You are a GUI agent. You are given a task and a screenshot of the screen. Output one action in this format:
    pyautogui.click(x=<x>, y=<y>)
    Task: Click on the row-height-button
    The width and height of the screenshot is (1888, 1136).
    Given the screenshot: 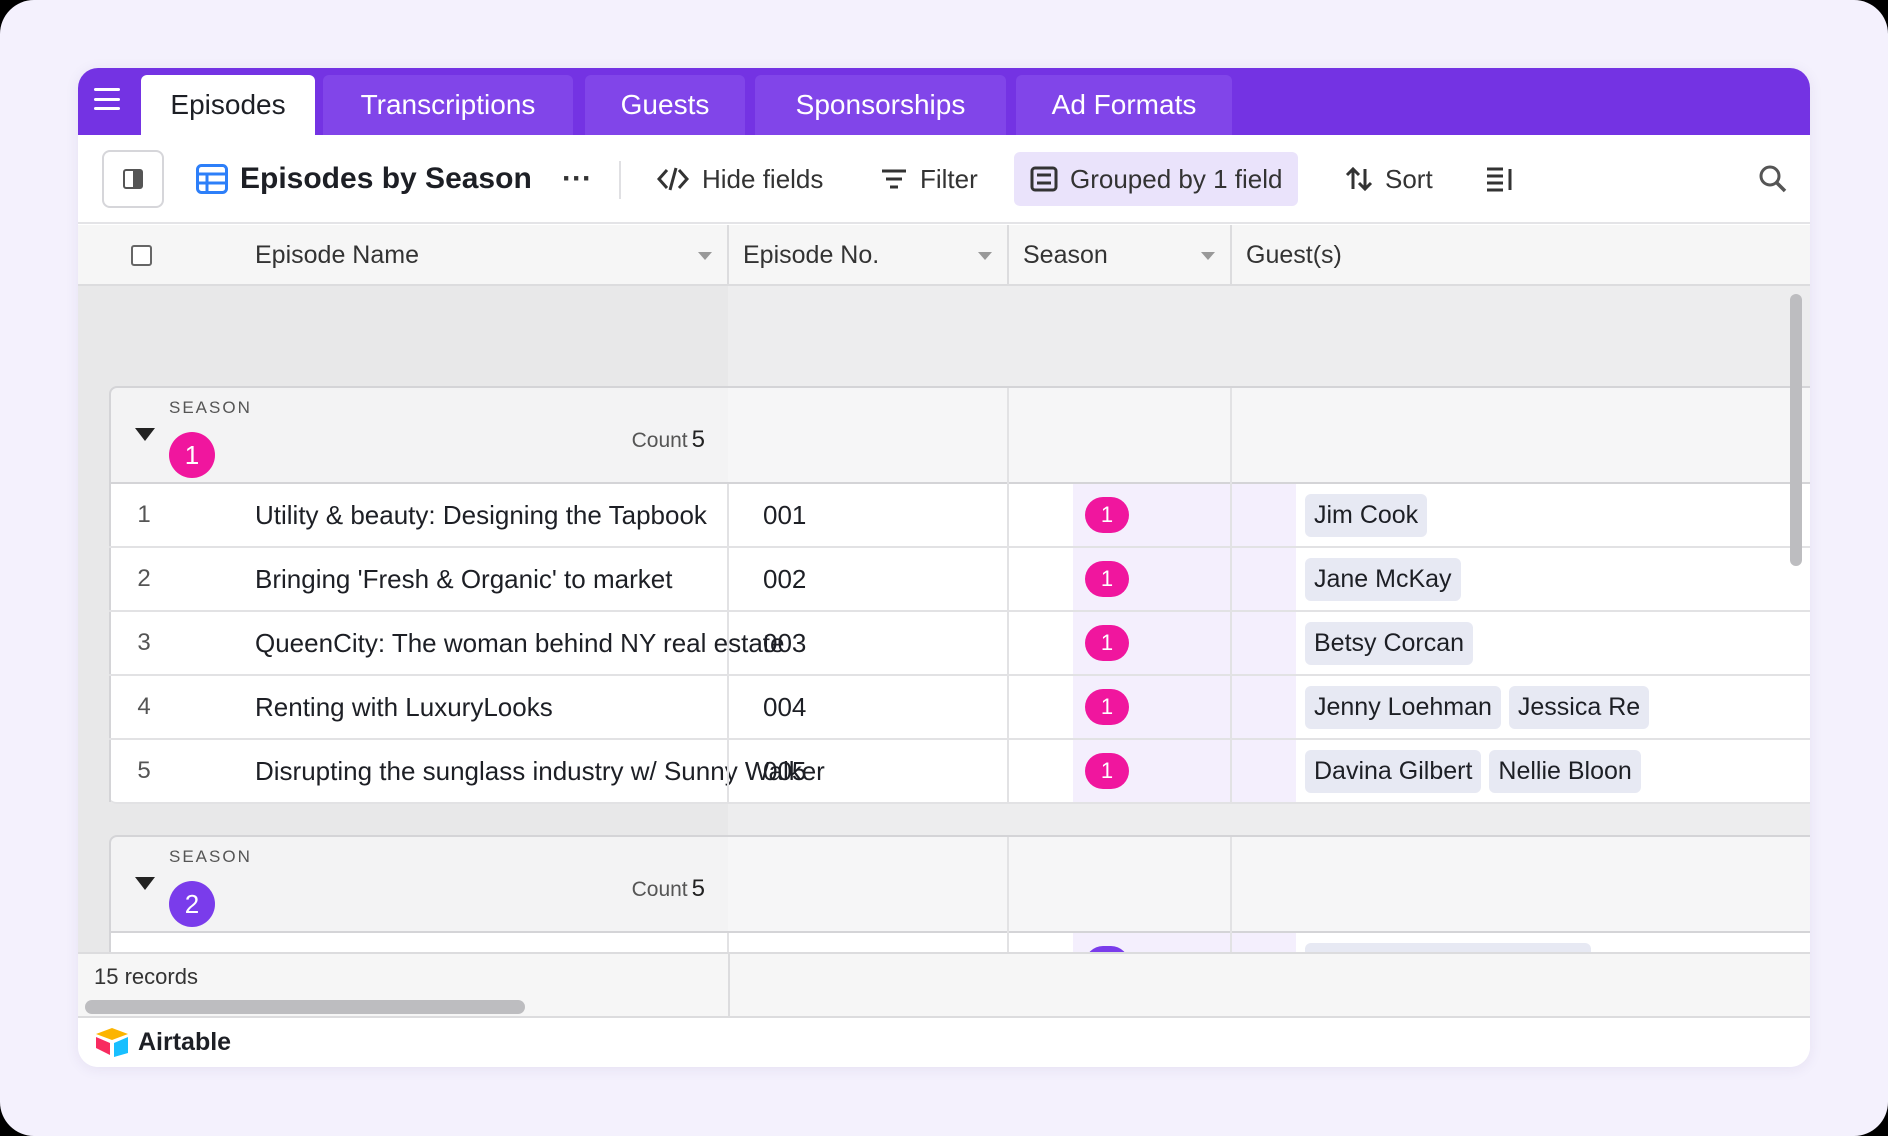 What is the action you would take?
    pyautogui.click(x=1500, y=179)
    